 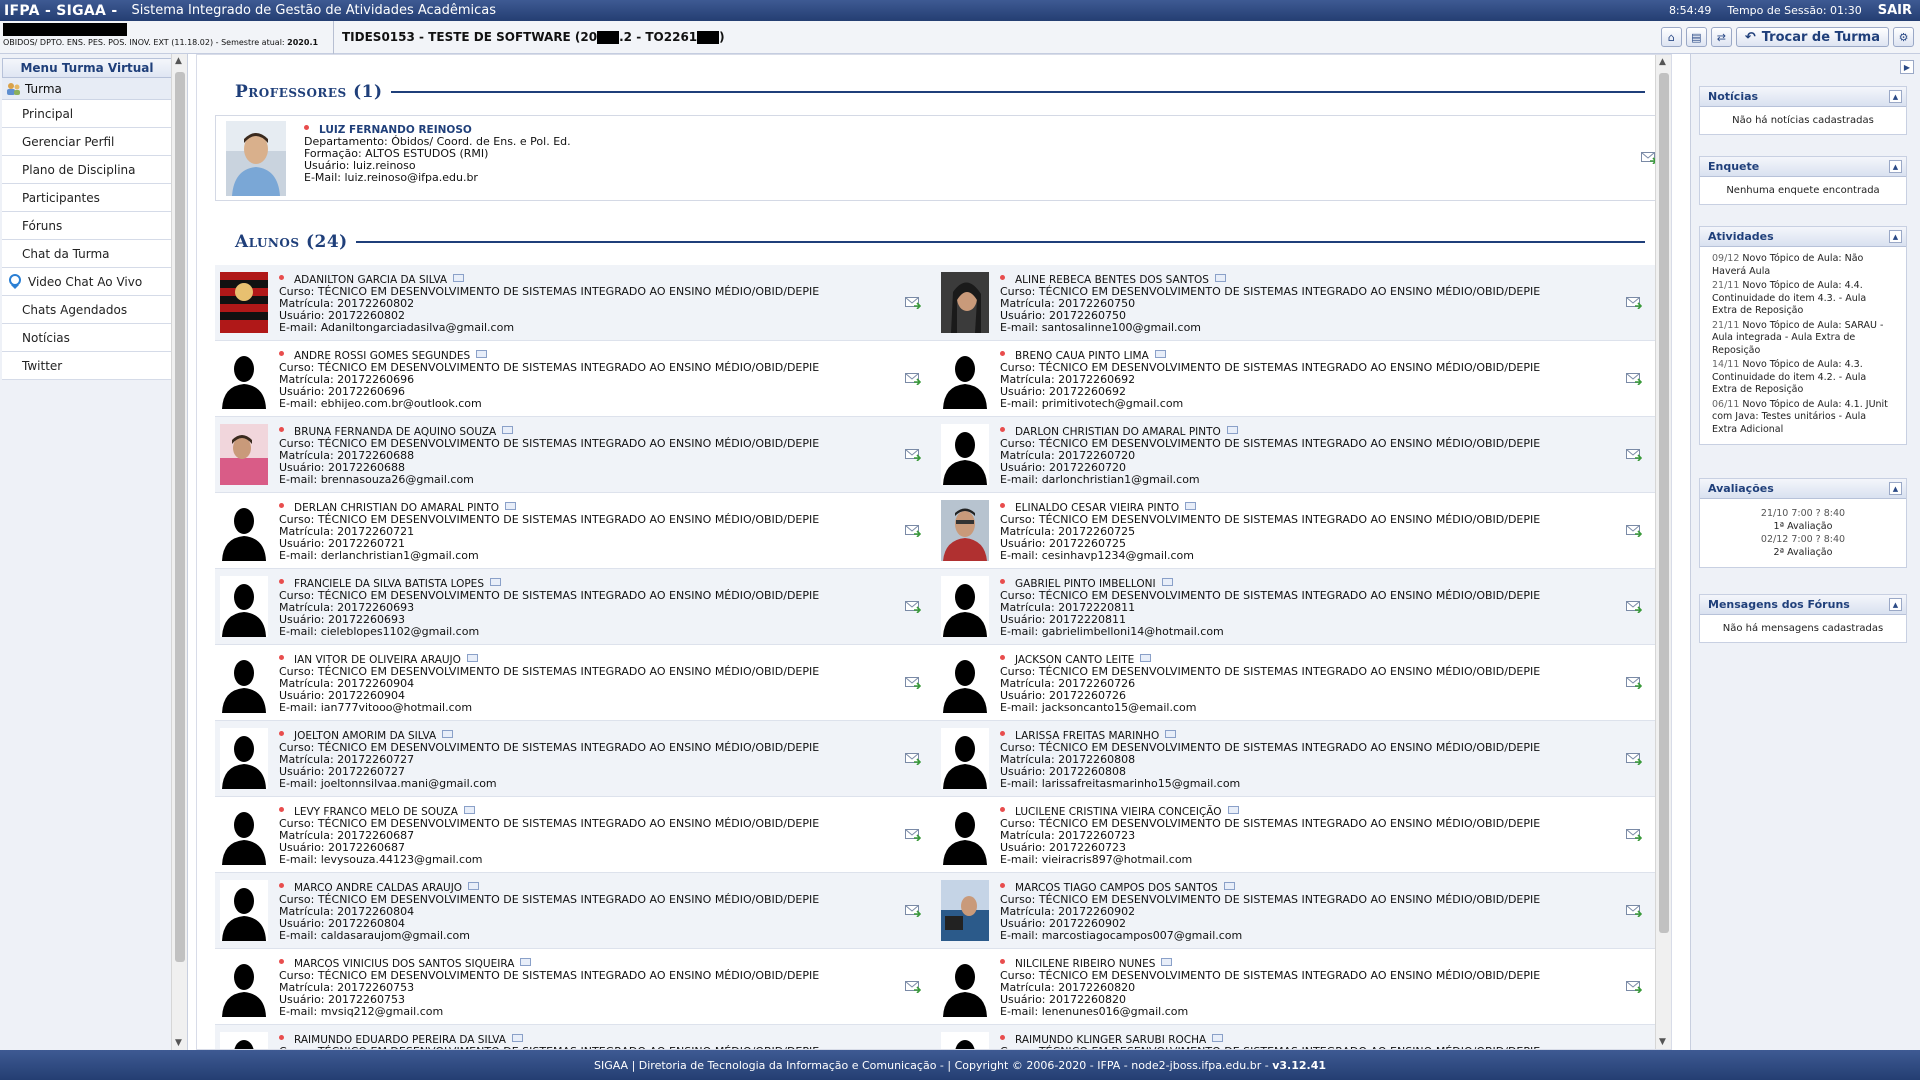 I want to click on menu-item-chats-agendados: Chats Agendados, so click(x=87, y=310).